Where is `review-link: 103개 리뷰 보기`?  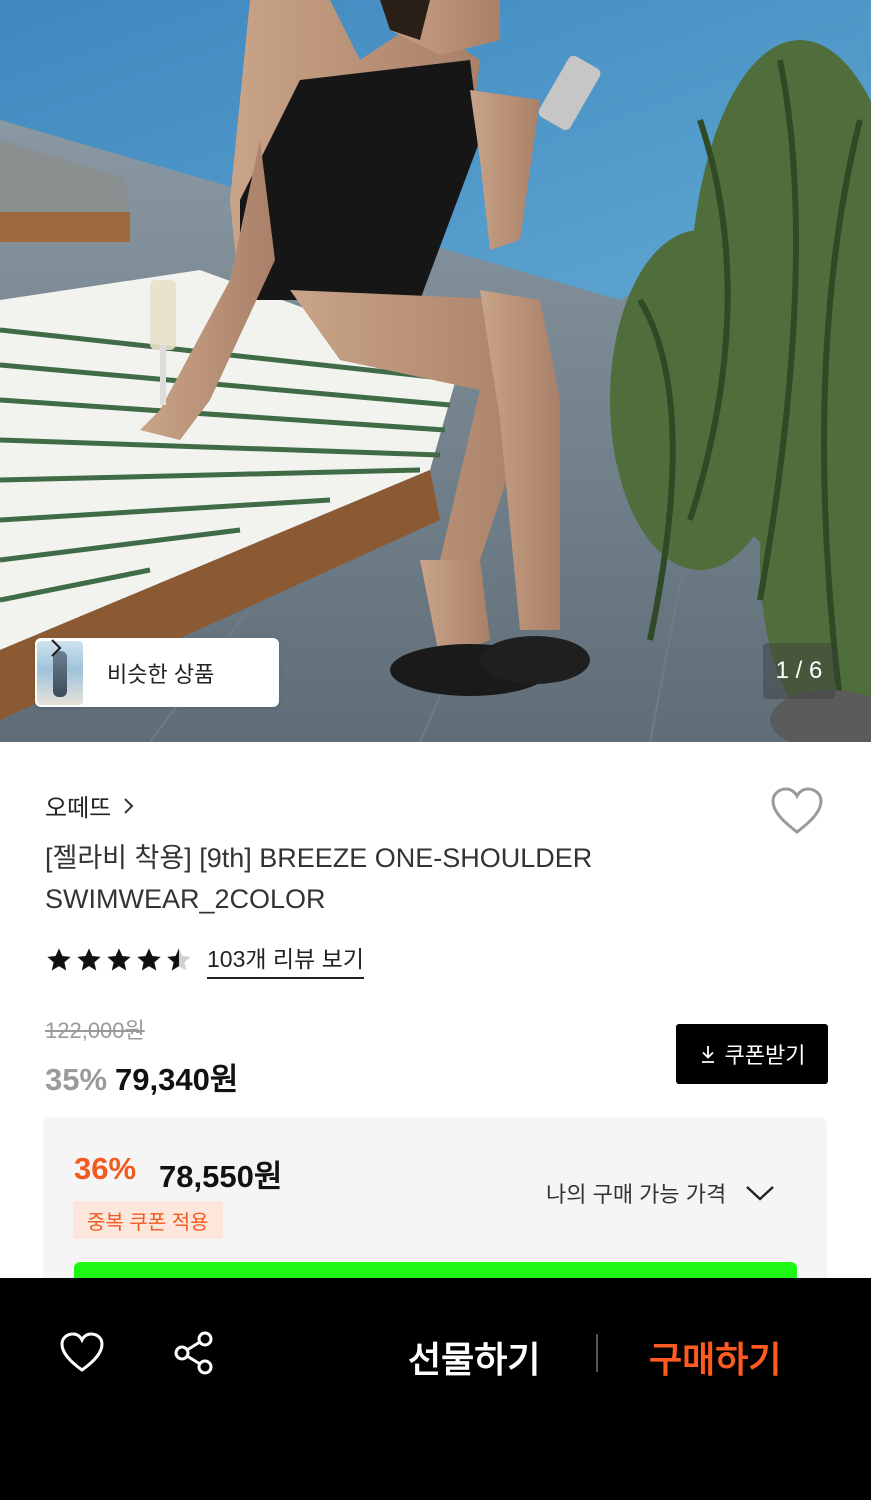
review-link: 103개 리뷰 보기 is located at coordinates (285, 959).